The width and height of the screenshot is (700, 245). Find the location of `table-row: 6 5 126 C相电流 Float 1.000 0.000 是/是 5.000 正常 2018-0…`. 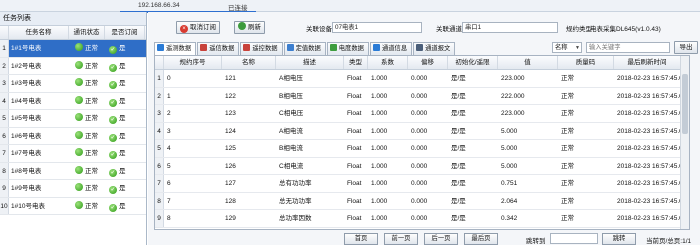

table-row: 6 5 126 C相电流 Float 1.000 0.000 是/是 5.000 正常 2018-0… is located at coordinates (422, 166).